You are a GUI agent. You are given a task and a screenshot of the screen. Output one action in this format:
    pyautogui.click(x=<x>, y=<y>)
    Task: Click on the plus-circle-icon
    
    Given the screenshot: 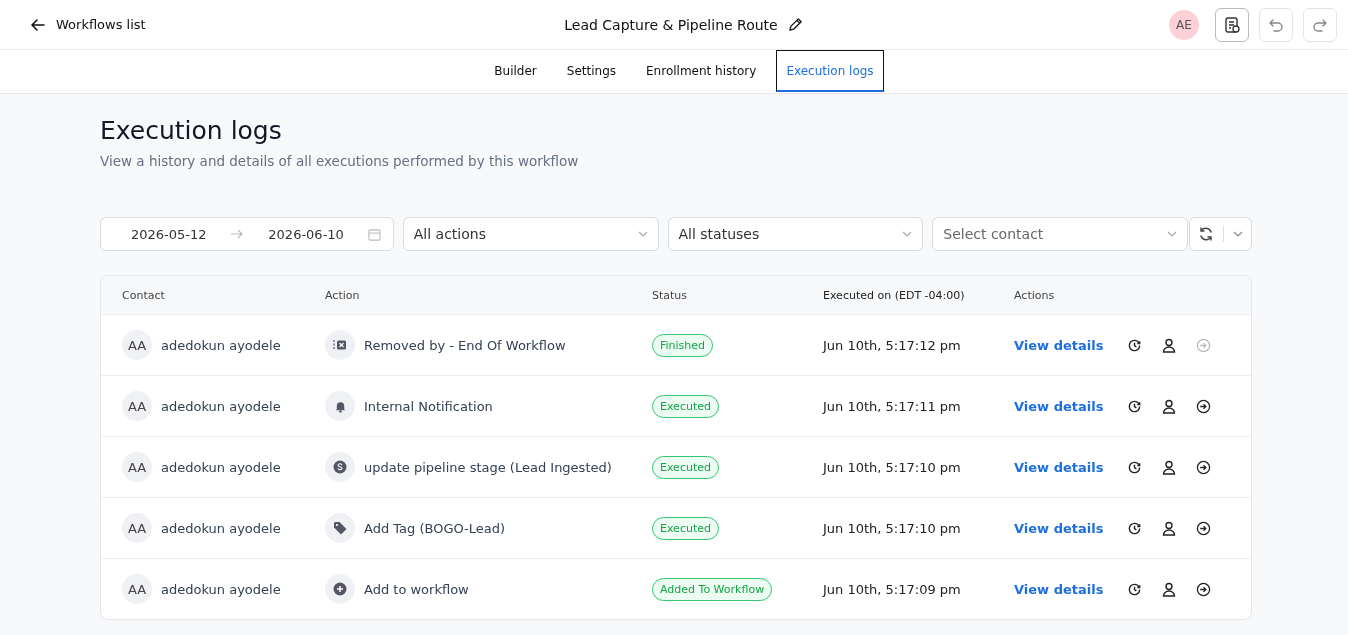 What is the action you would take?
    pyautogui.click(x=340, y=589)
    